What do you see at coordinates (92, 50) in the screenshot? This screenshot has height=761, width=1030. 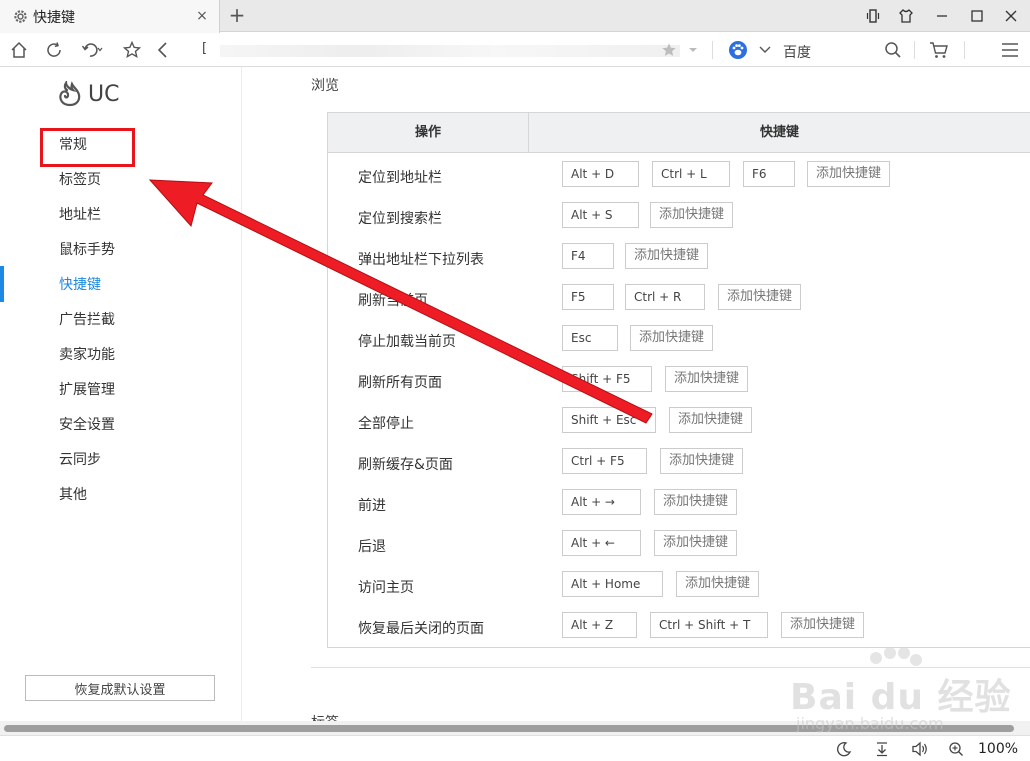 I see `undo-close-icon` at bounding box center [92, 50].